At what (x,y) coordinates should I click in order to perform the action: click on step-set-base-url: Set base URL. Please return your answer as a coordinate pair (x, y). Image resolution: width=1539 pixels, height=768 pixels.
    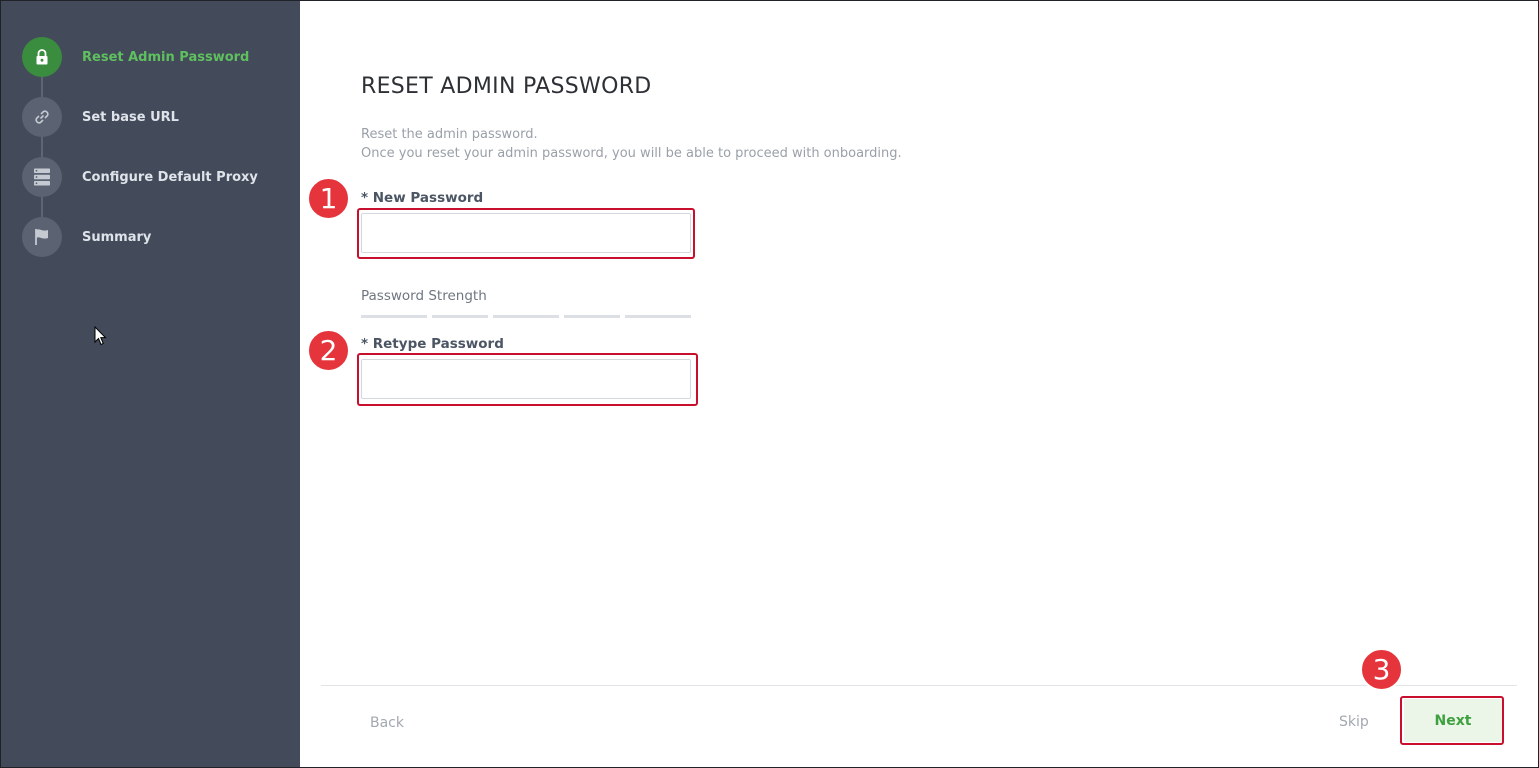
    Looking at the image, I should click on (157, 117).